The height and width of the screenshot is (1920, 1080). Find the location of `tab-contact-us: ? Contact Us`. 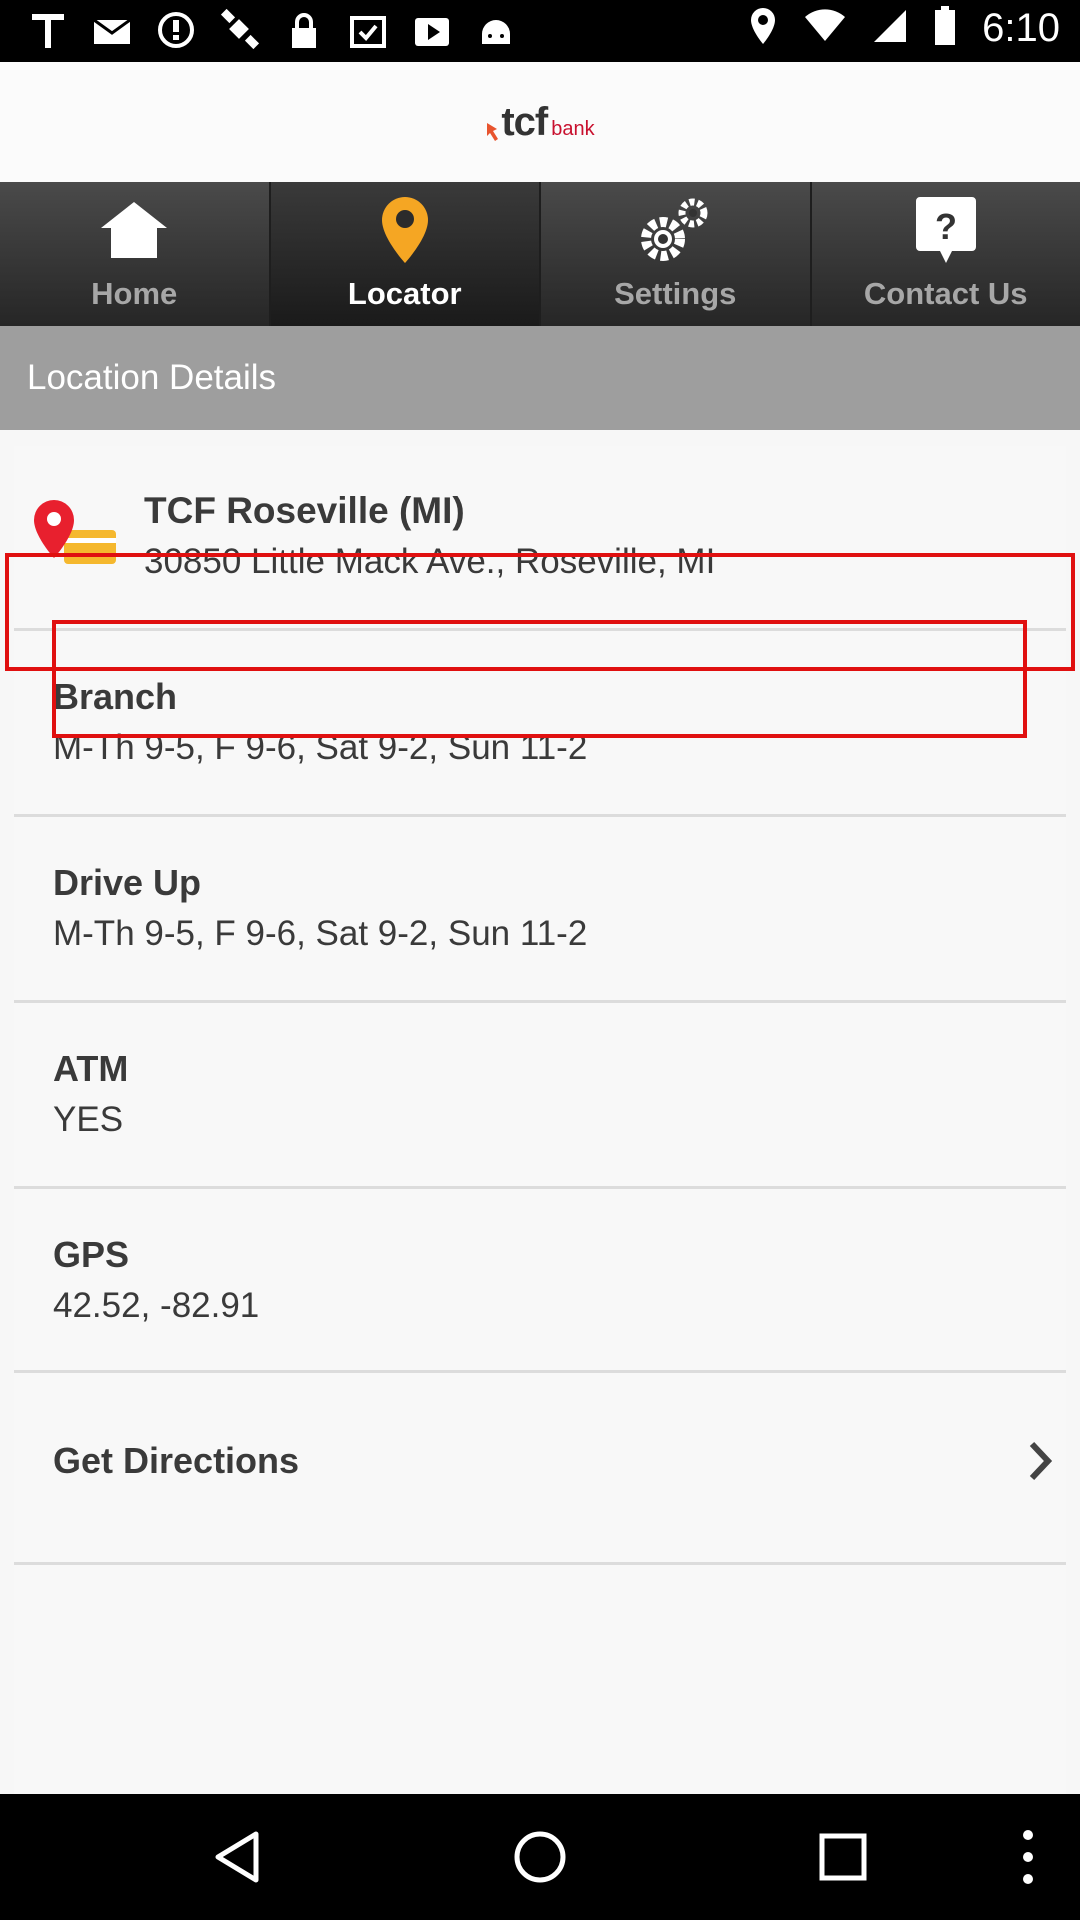

tab-contact-us: ? Contact Us is located at coordinates (945, 254).